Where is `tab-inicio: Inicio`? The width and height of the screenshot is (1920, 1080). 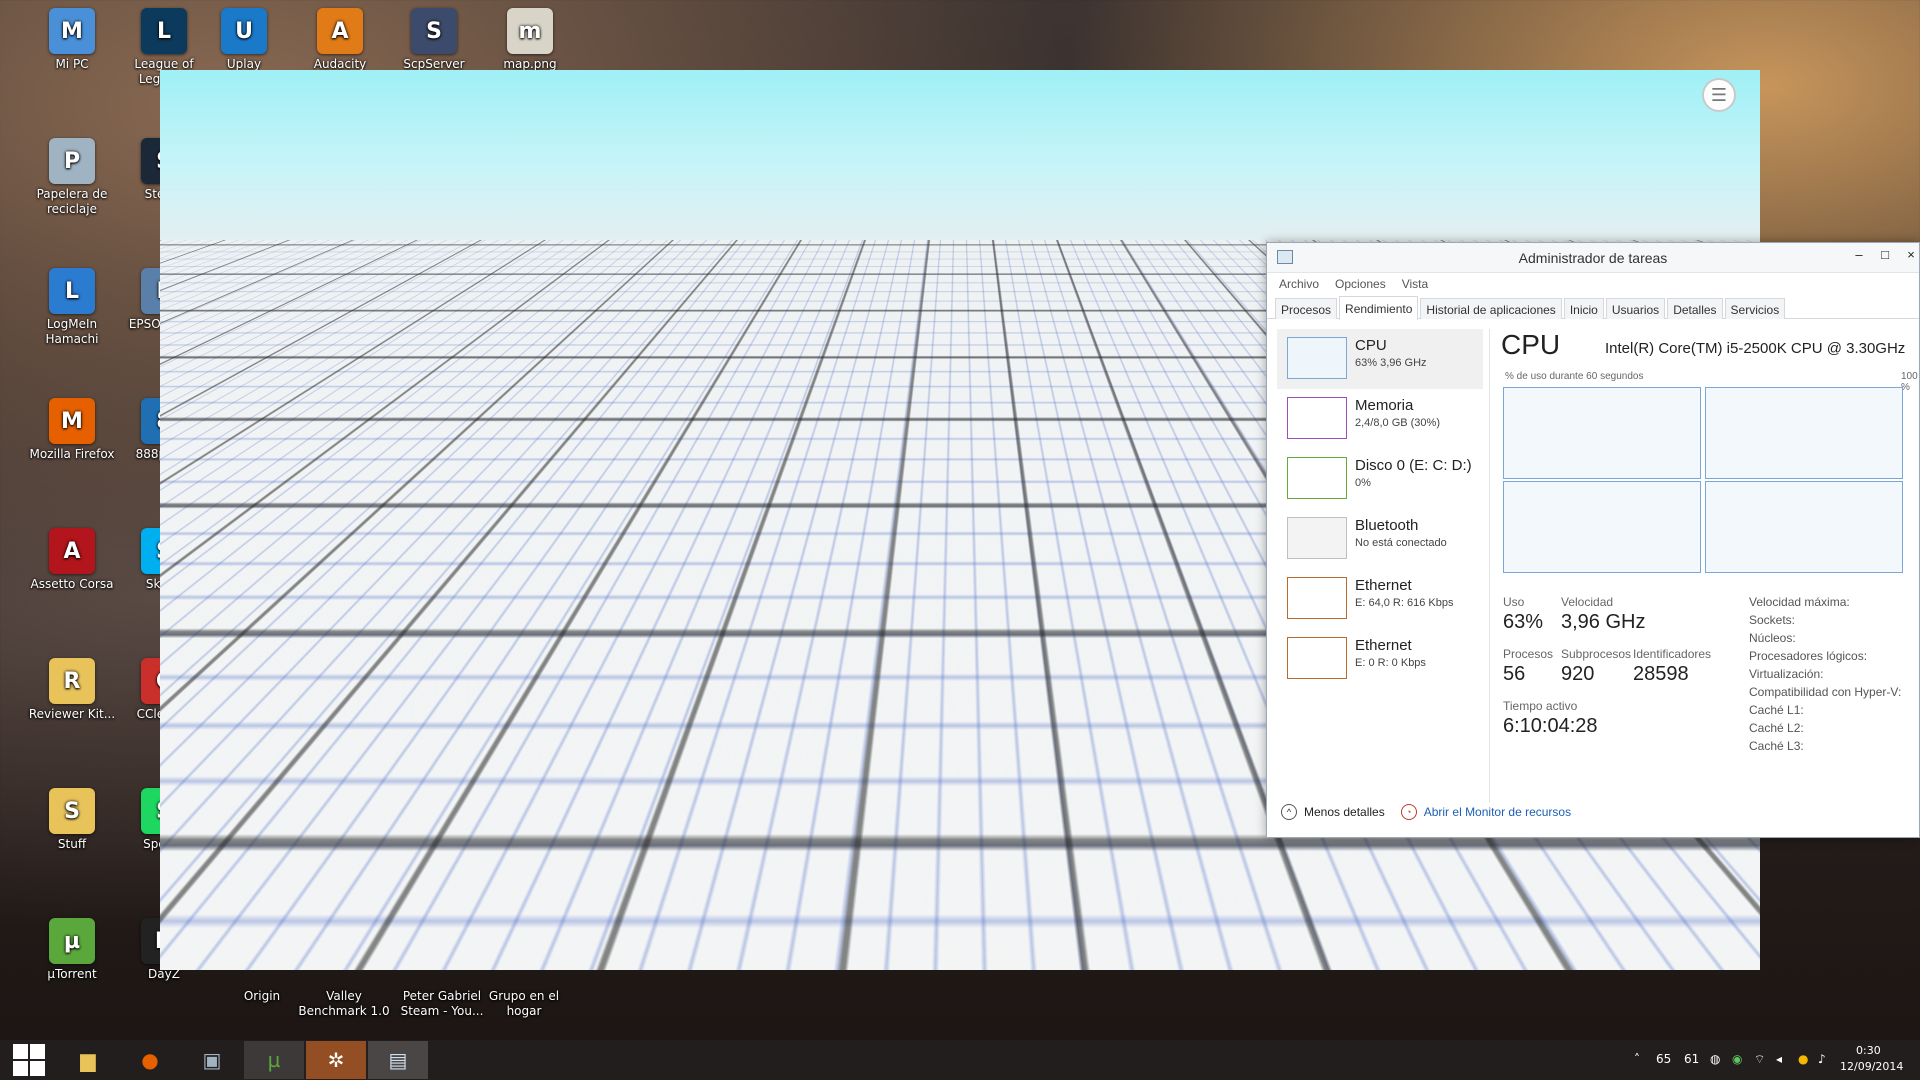
tab-inicio: Inicio is located at coordinates (1584, 308).